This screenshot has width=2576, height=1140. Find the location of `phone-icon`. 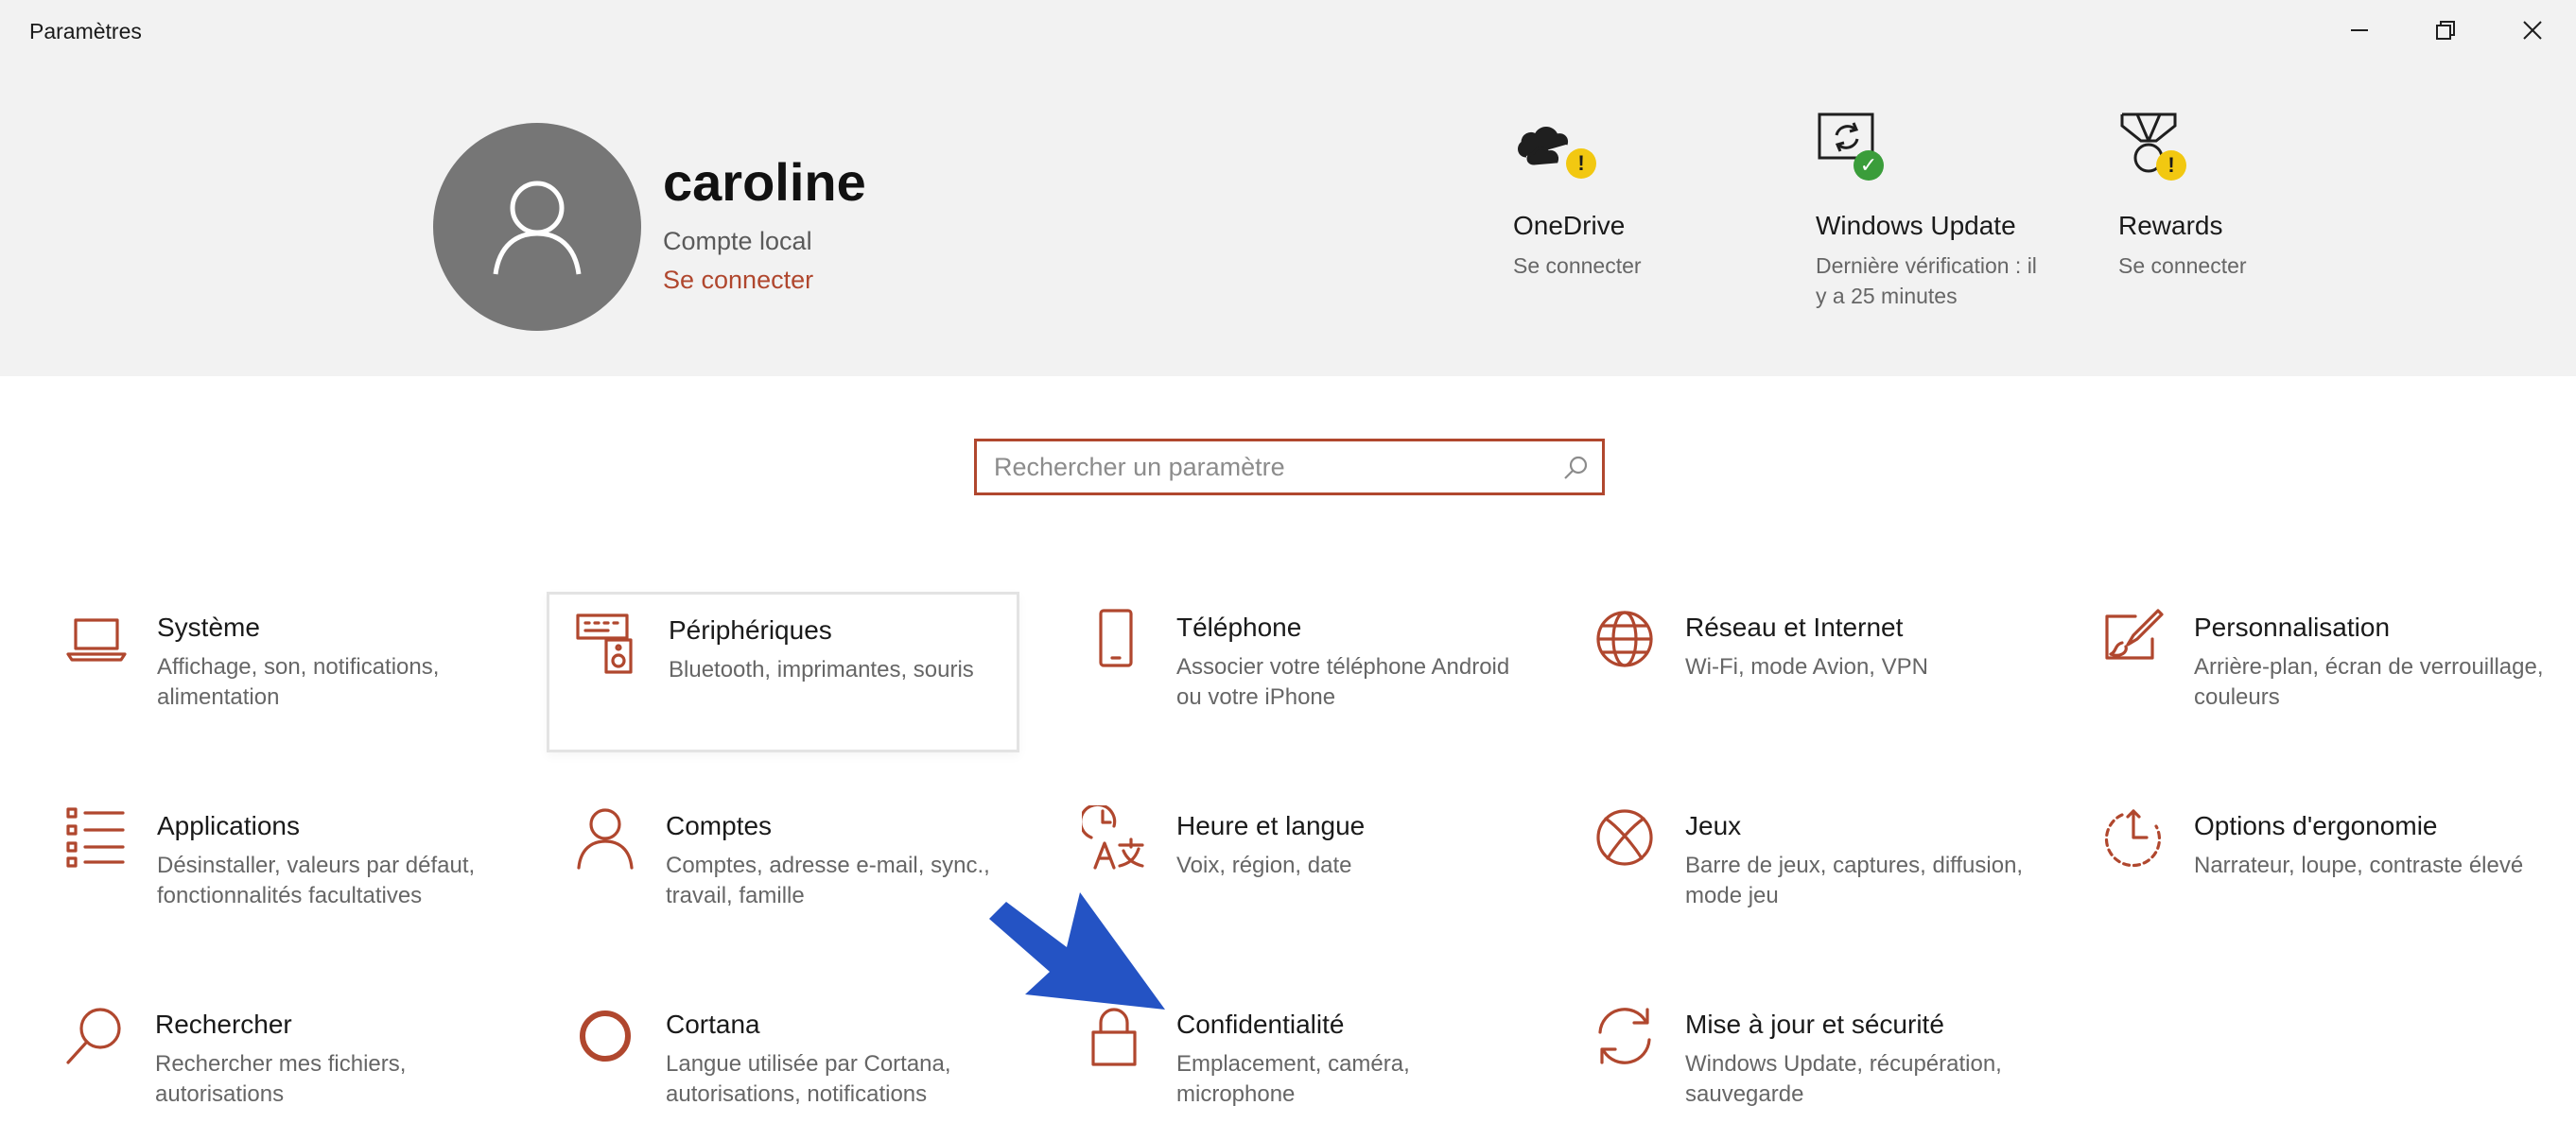

phone-icon is located at coordinates (1116, 639).